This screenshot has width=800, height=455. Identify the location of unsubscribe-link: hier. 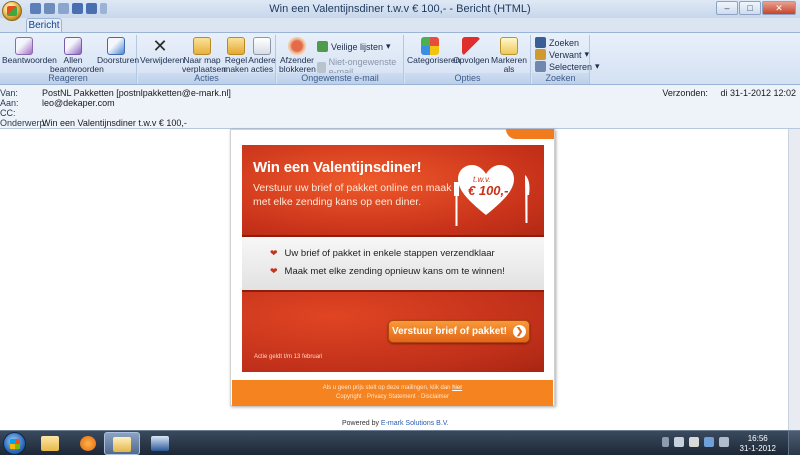
(457, 388).